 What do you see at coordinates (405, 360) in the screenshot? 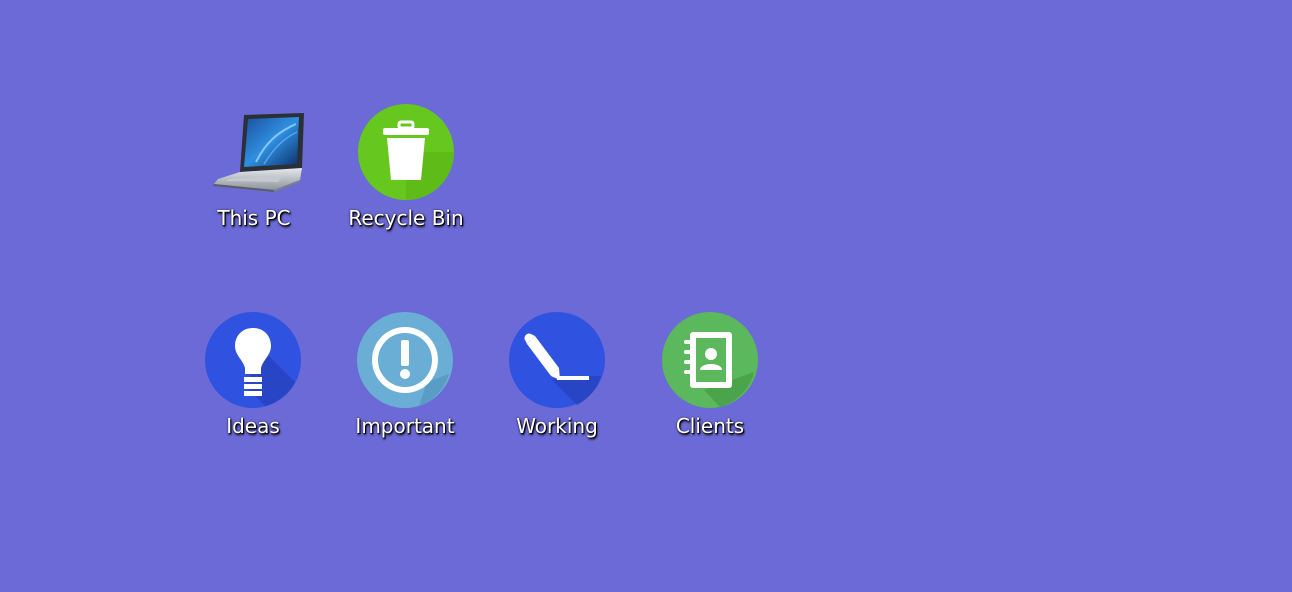
I see `exclamation-icon` at bounding box center [405, 360].